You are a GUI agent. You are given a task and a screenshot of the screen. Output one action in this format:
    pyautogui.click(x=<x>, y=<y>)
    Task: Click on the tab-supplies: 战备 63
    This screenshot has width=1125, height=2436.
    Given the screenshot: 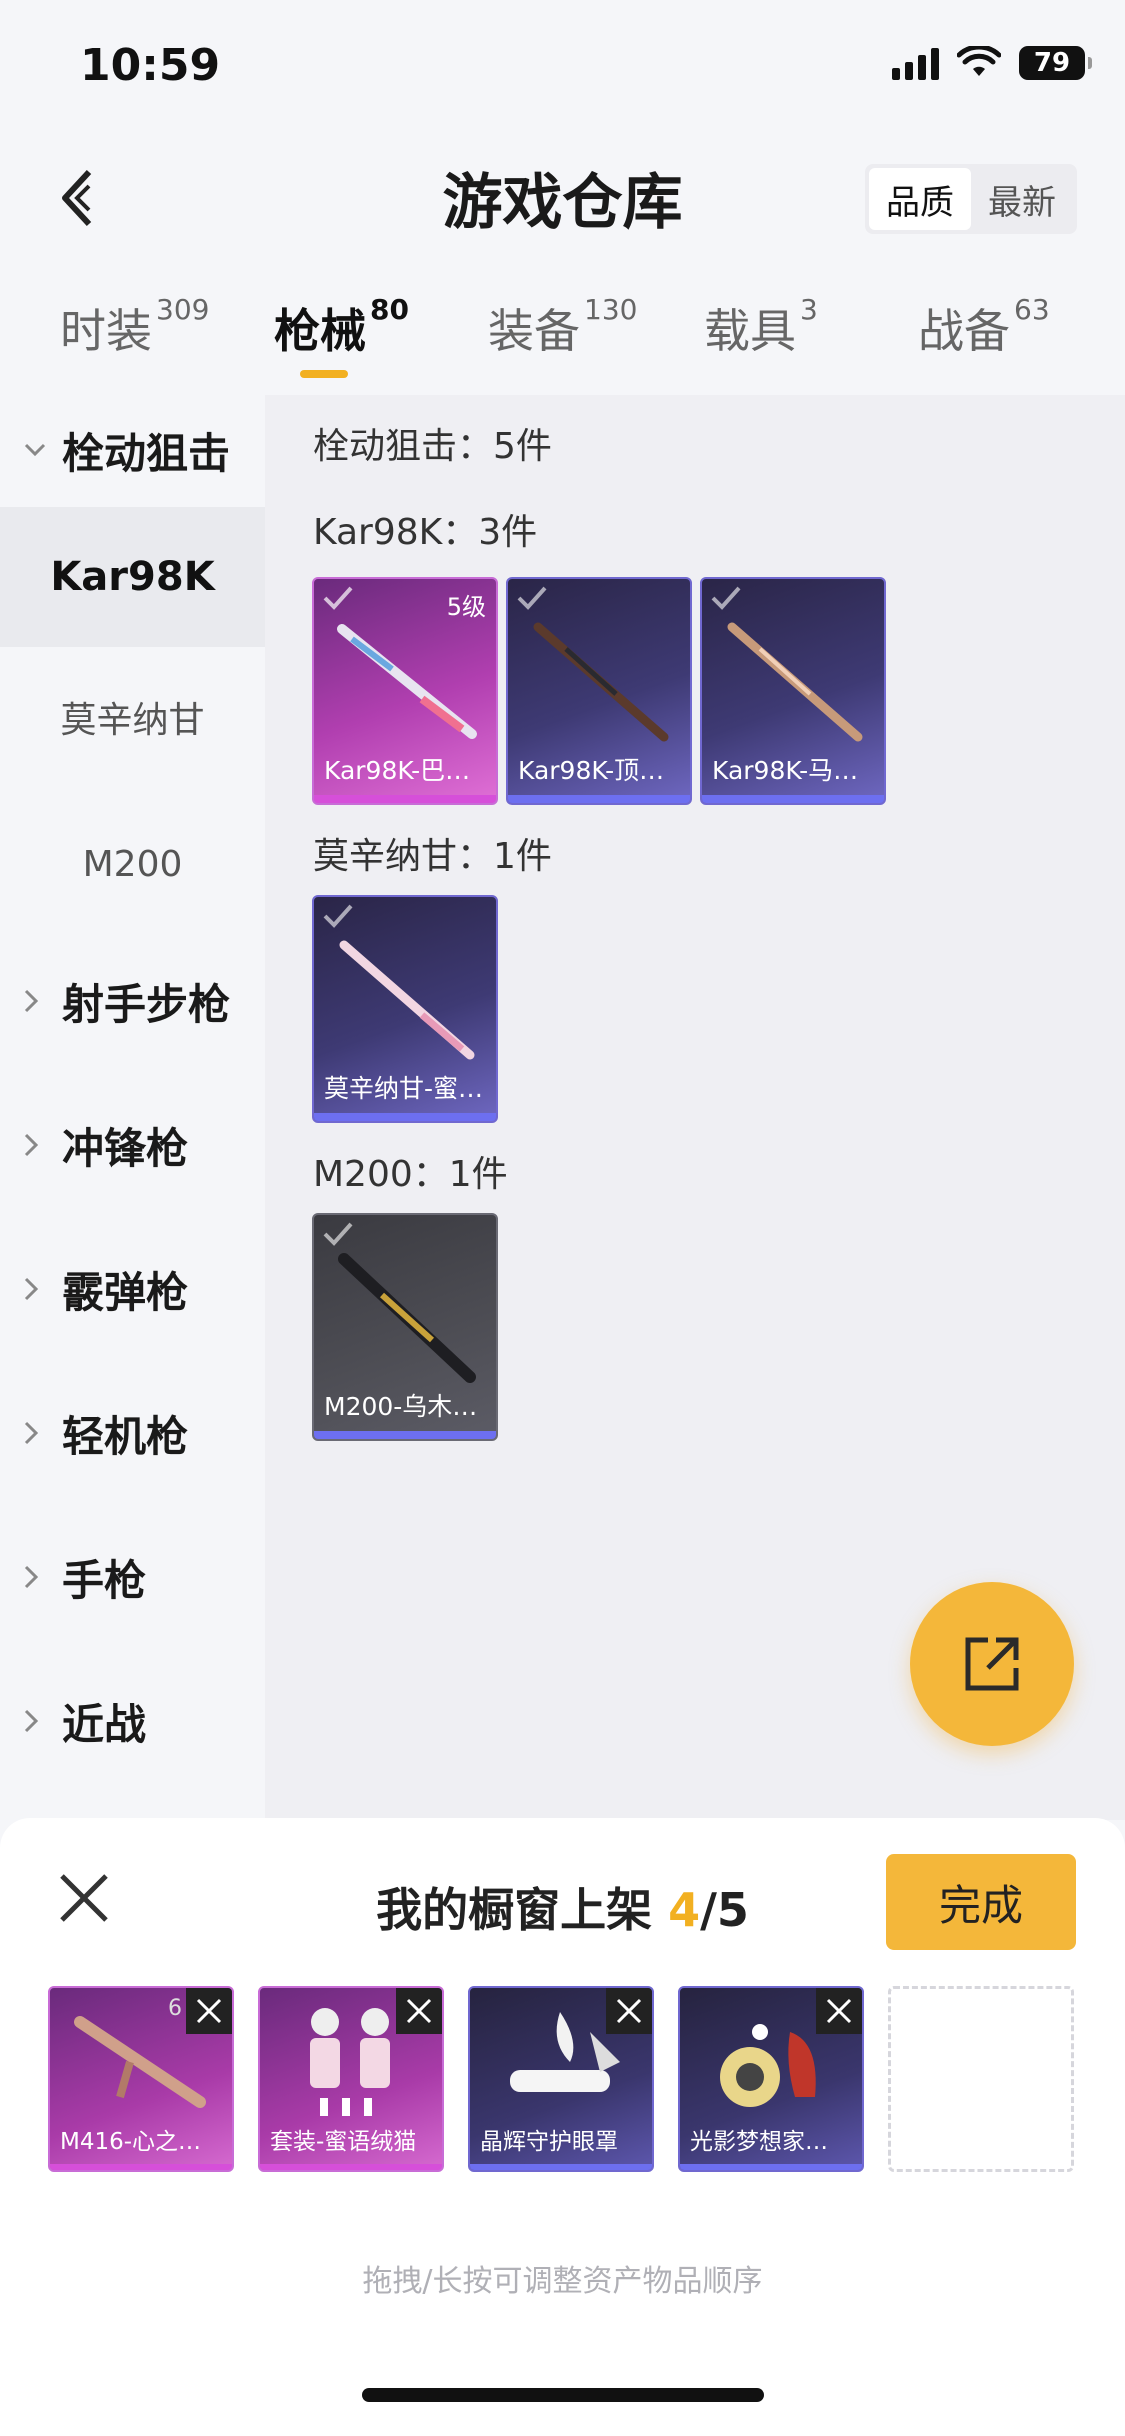 What is the action you would take?
    pyautogui.click(x=984, y=327)
    